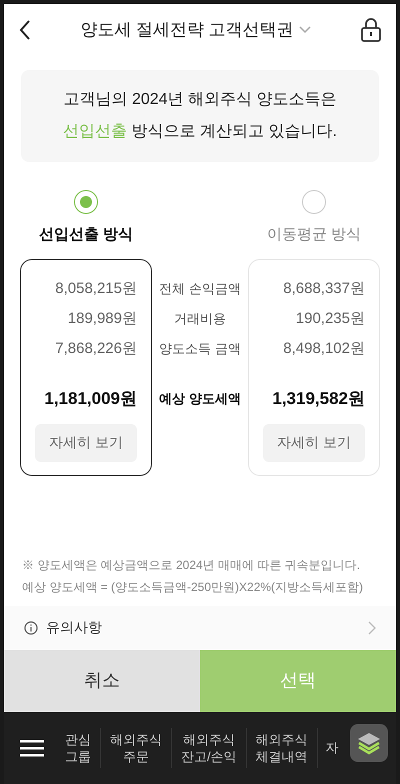 The height and width of the screenshot is (784, 400). I want to click on chevron-right-icon, so click(372, 627).